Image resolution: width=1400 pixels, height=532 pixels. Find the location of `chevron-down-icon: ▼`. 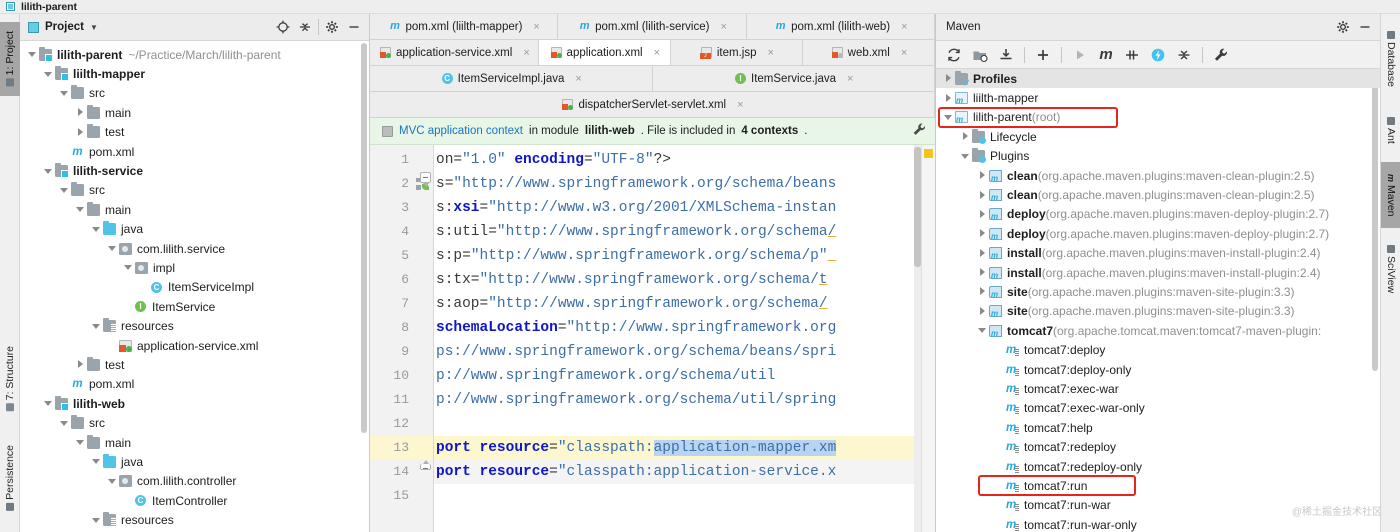

chevron-down-icon: ▼ is located at coordinates (94, 27).